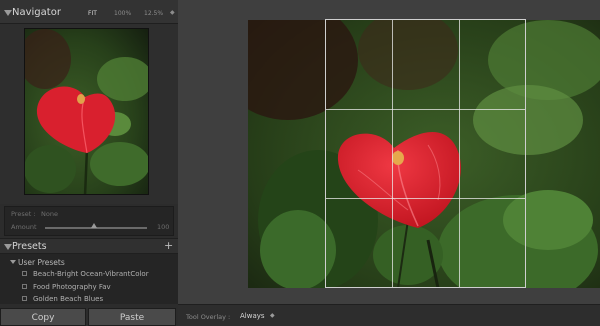 The width and height of the screenshot is (600, 326). I want to click on tool-overlay-toolbar: Tool Overlay : Always ◆, so click(389, 315).